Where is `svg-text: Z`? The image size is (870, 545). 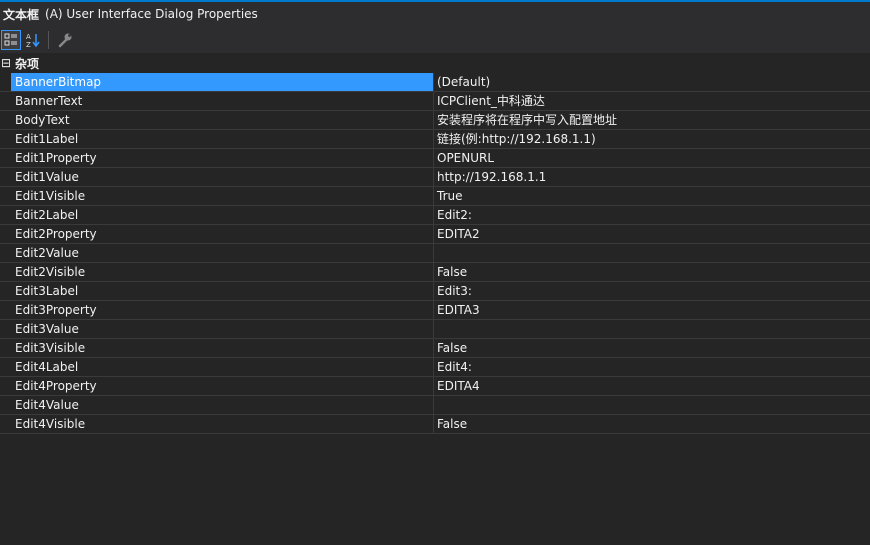
svg-text: Z is located at coordinates (28, 44).